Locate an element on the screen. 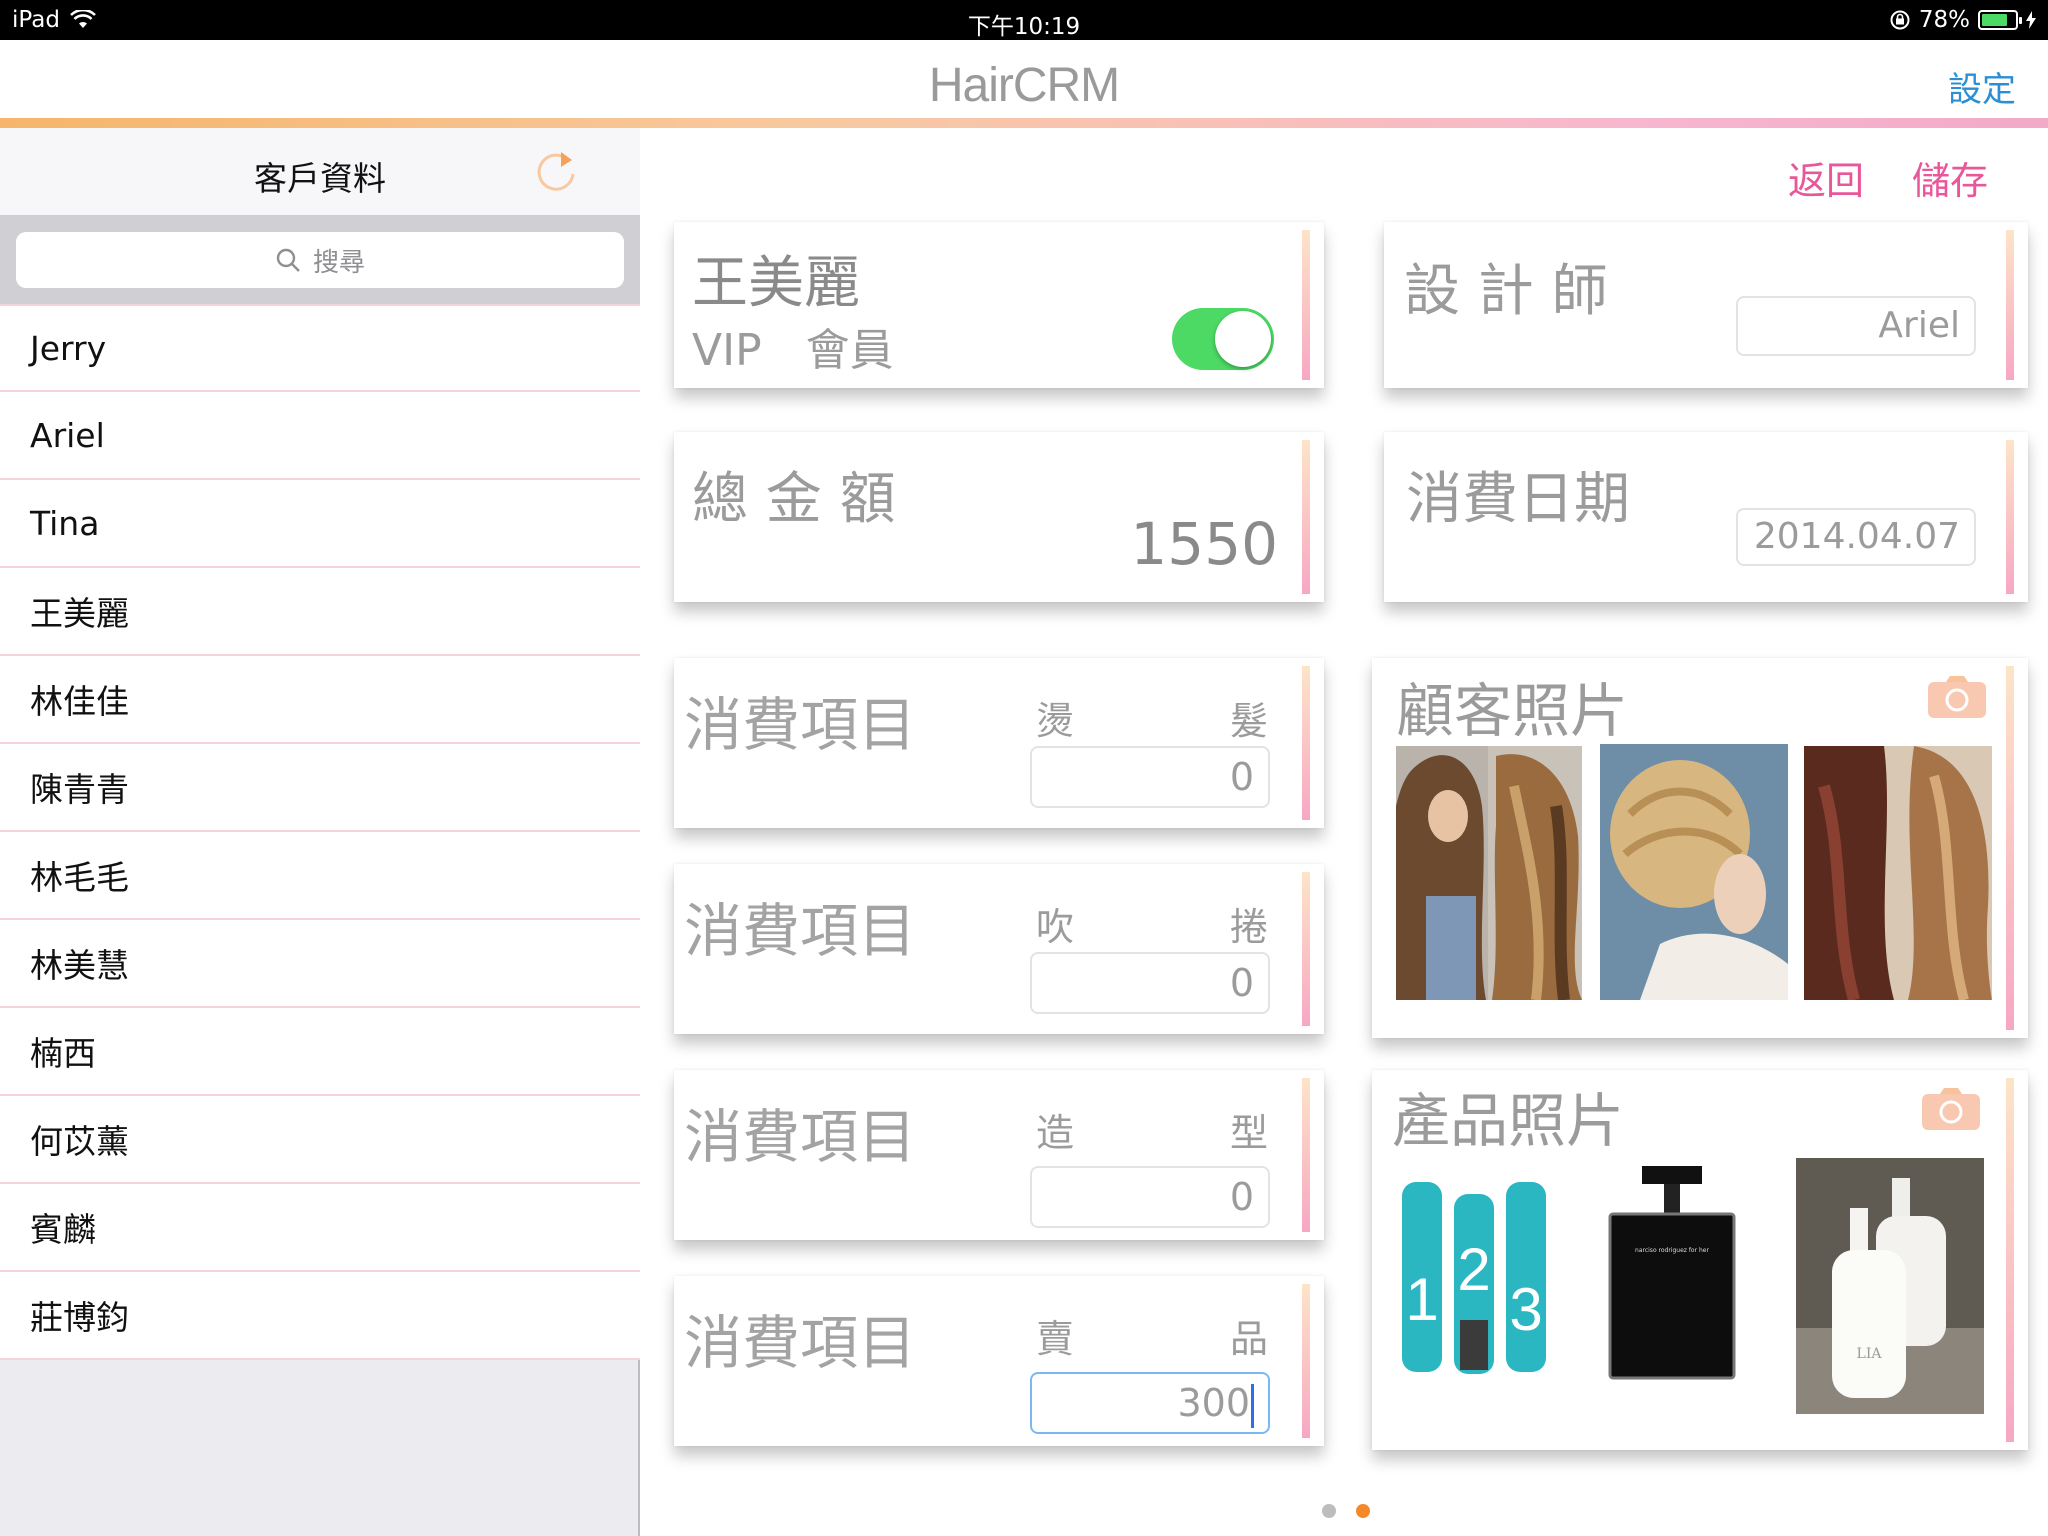 The height and width of the screenshot is (1536, 2048). item-type-a: 燙 is located at coordinates (1055, 721).